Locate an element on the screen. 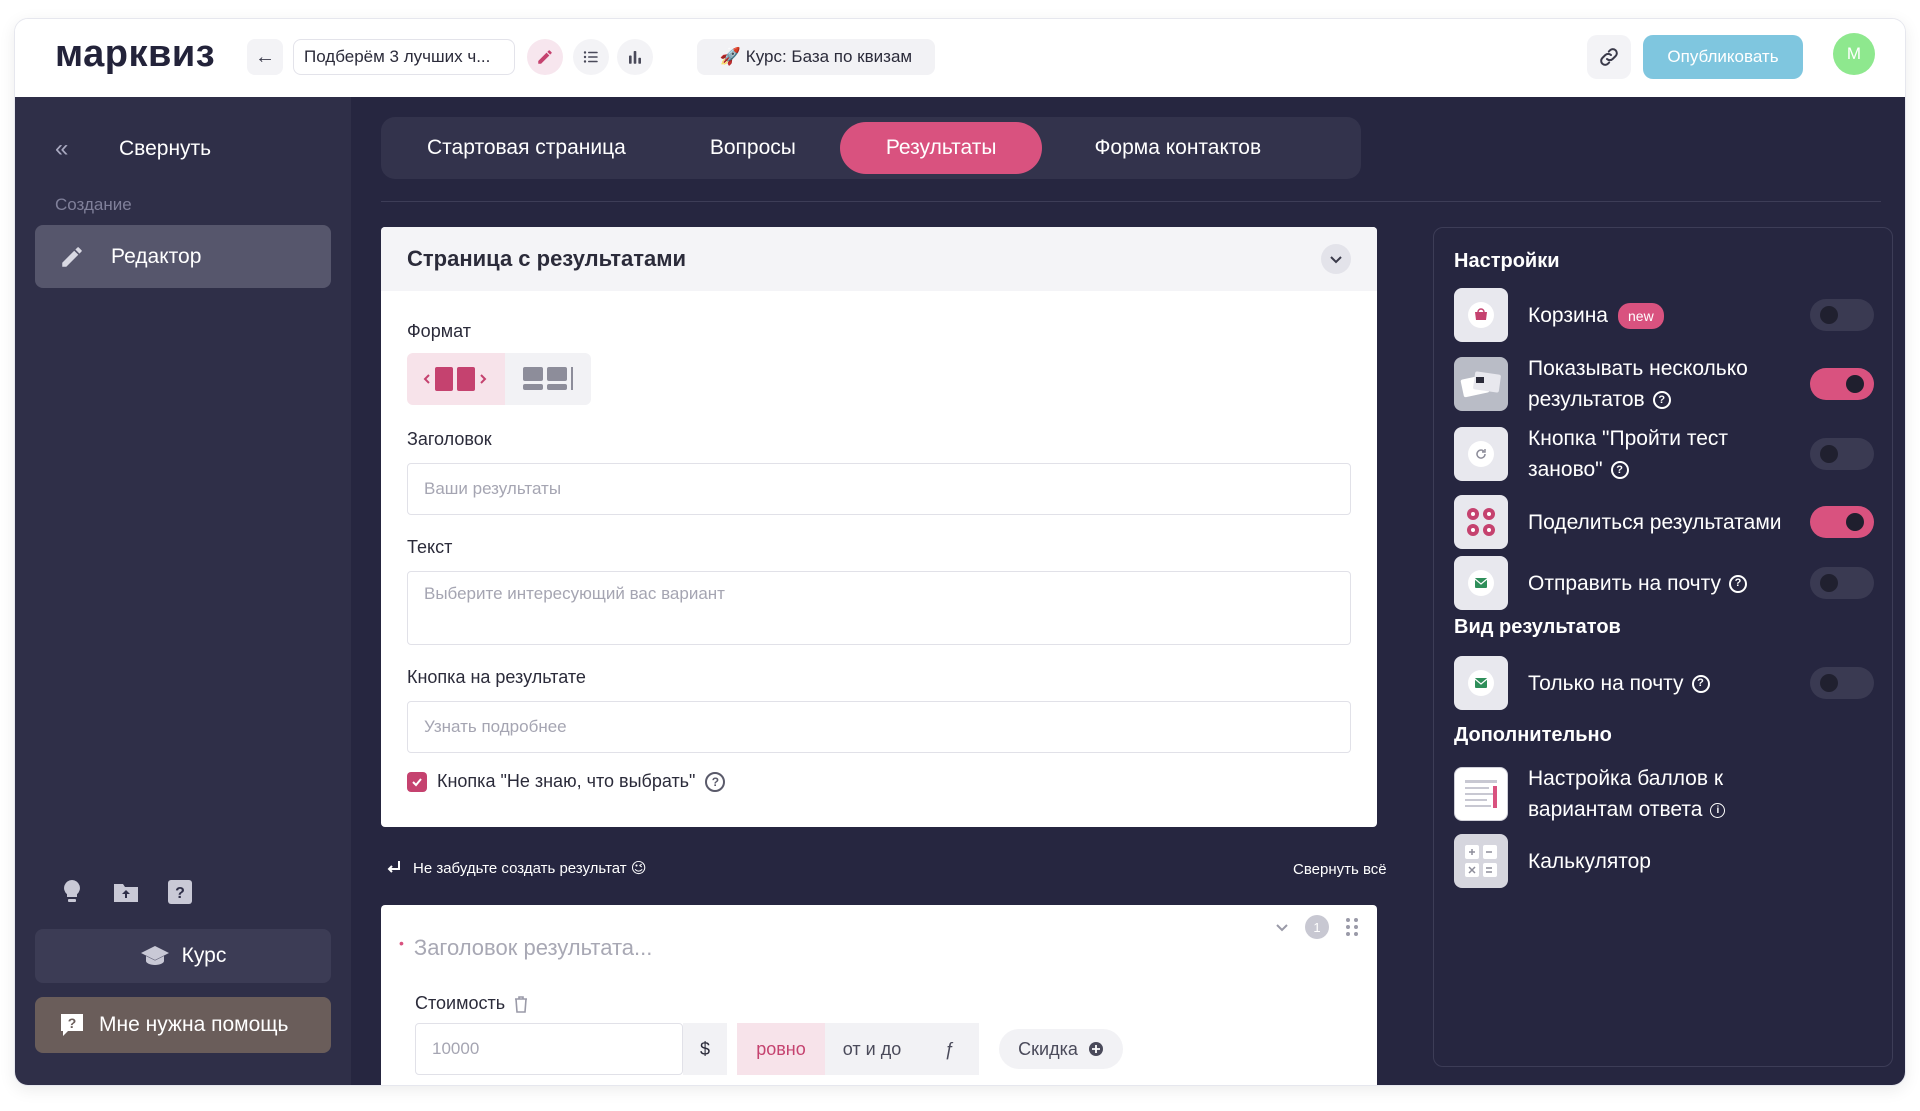 The image size is (1920, 1111). back-button: ← is located at coordinates (265, 57).